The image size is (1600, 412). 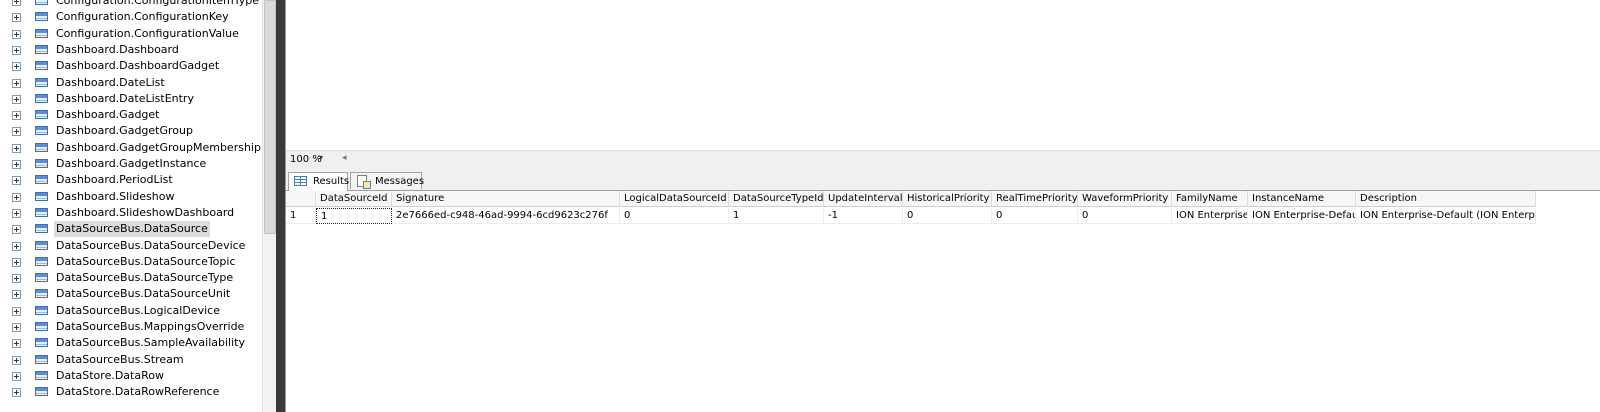 I want to click on tree-item-label: Dashboard.Gadget, so click(x=108, y=115).